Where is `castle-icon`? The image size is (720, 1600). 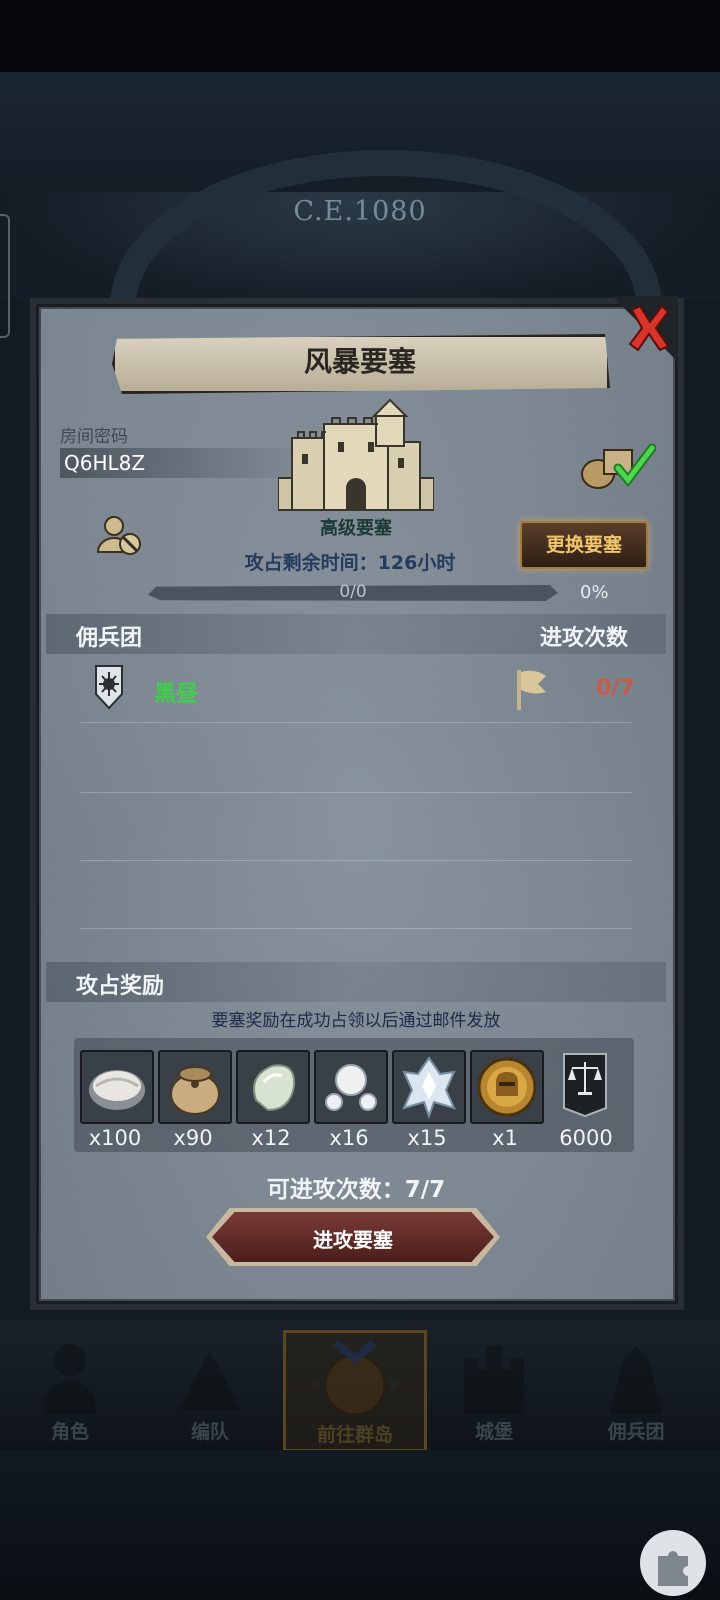 castle-icon is located at coordinates (356, 456).